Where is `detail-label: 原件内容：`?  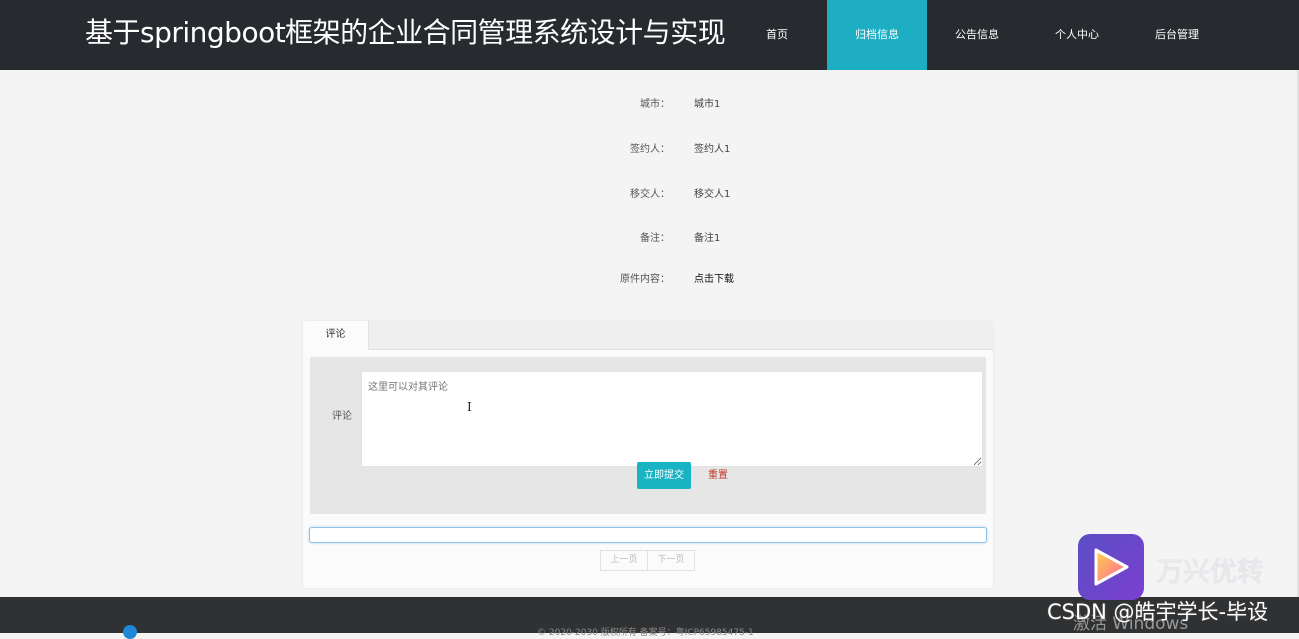
detail-label: 原件内容： is located at coordinates (645, 279).